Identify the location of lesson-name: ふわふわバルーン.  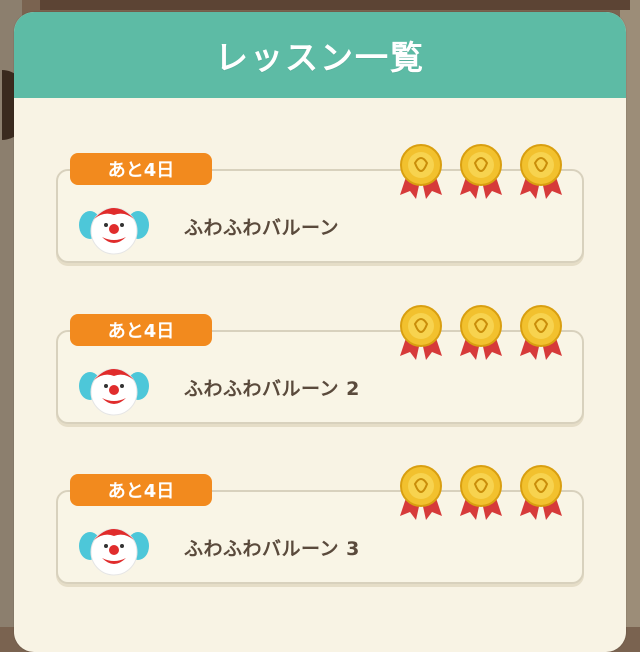
(262, 228).